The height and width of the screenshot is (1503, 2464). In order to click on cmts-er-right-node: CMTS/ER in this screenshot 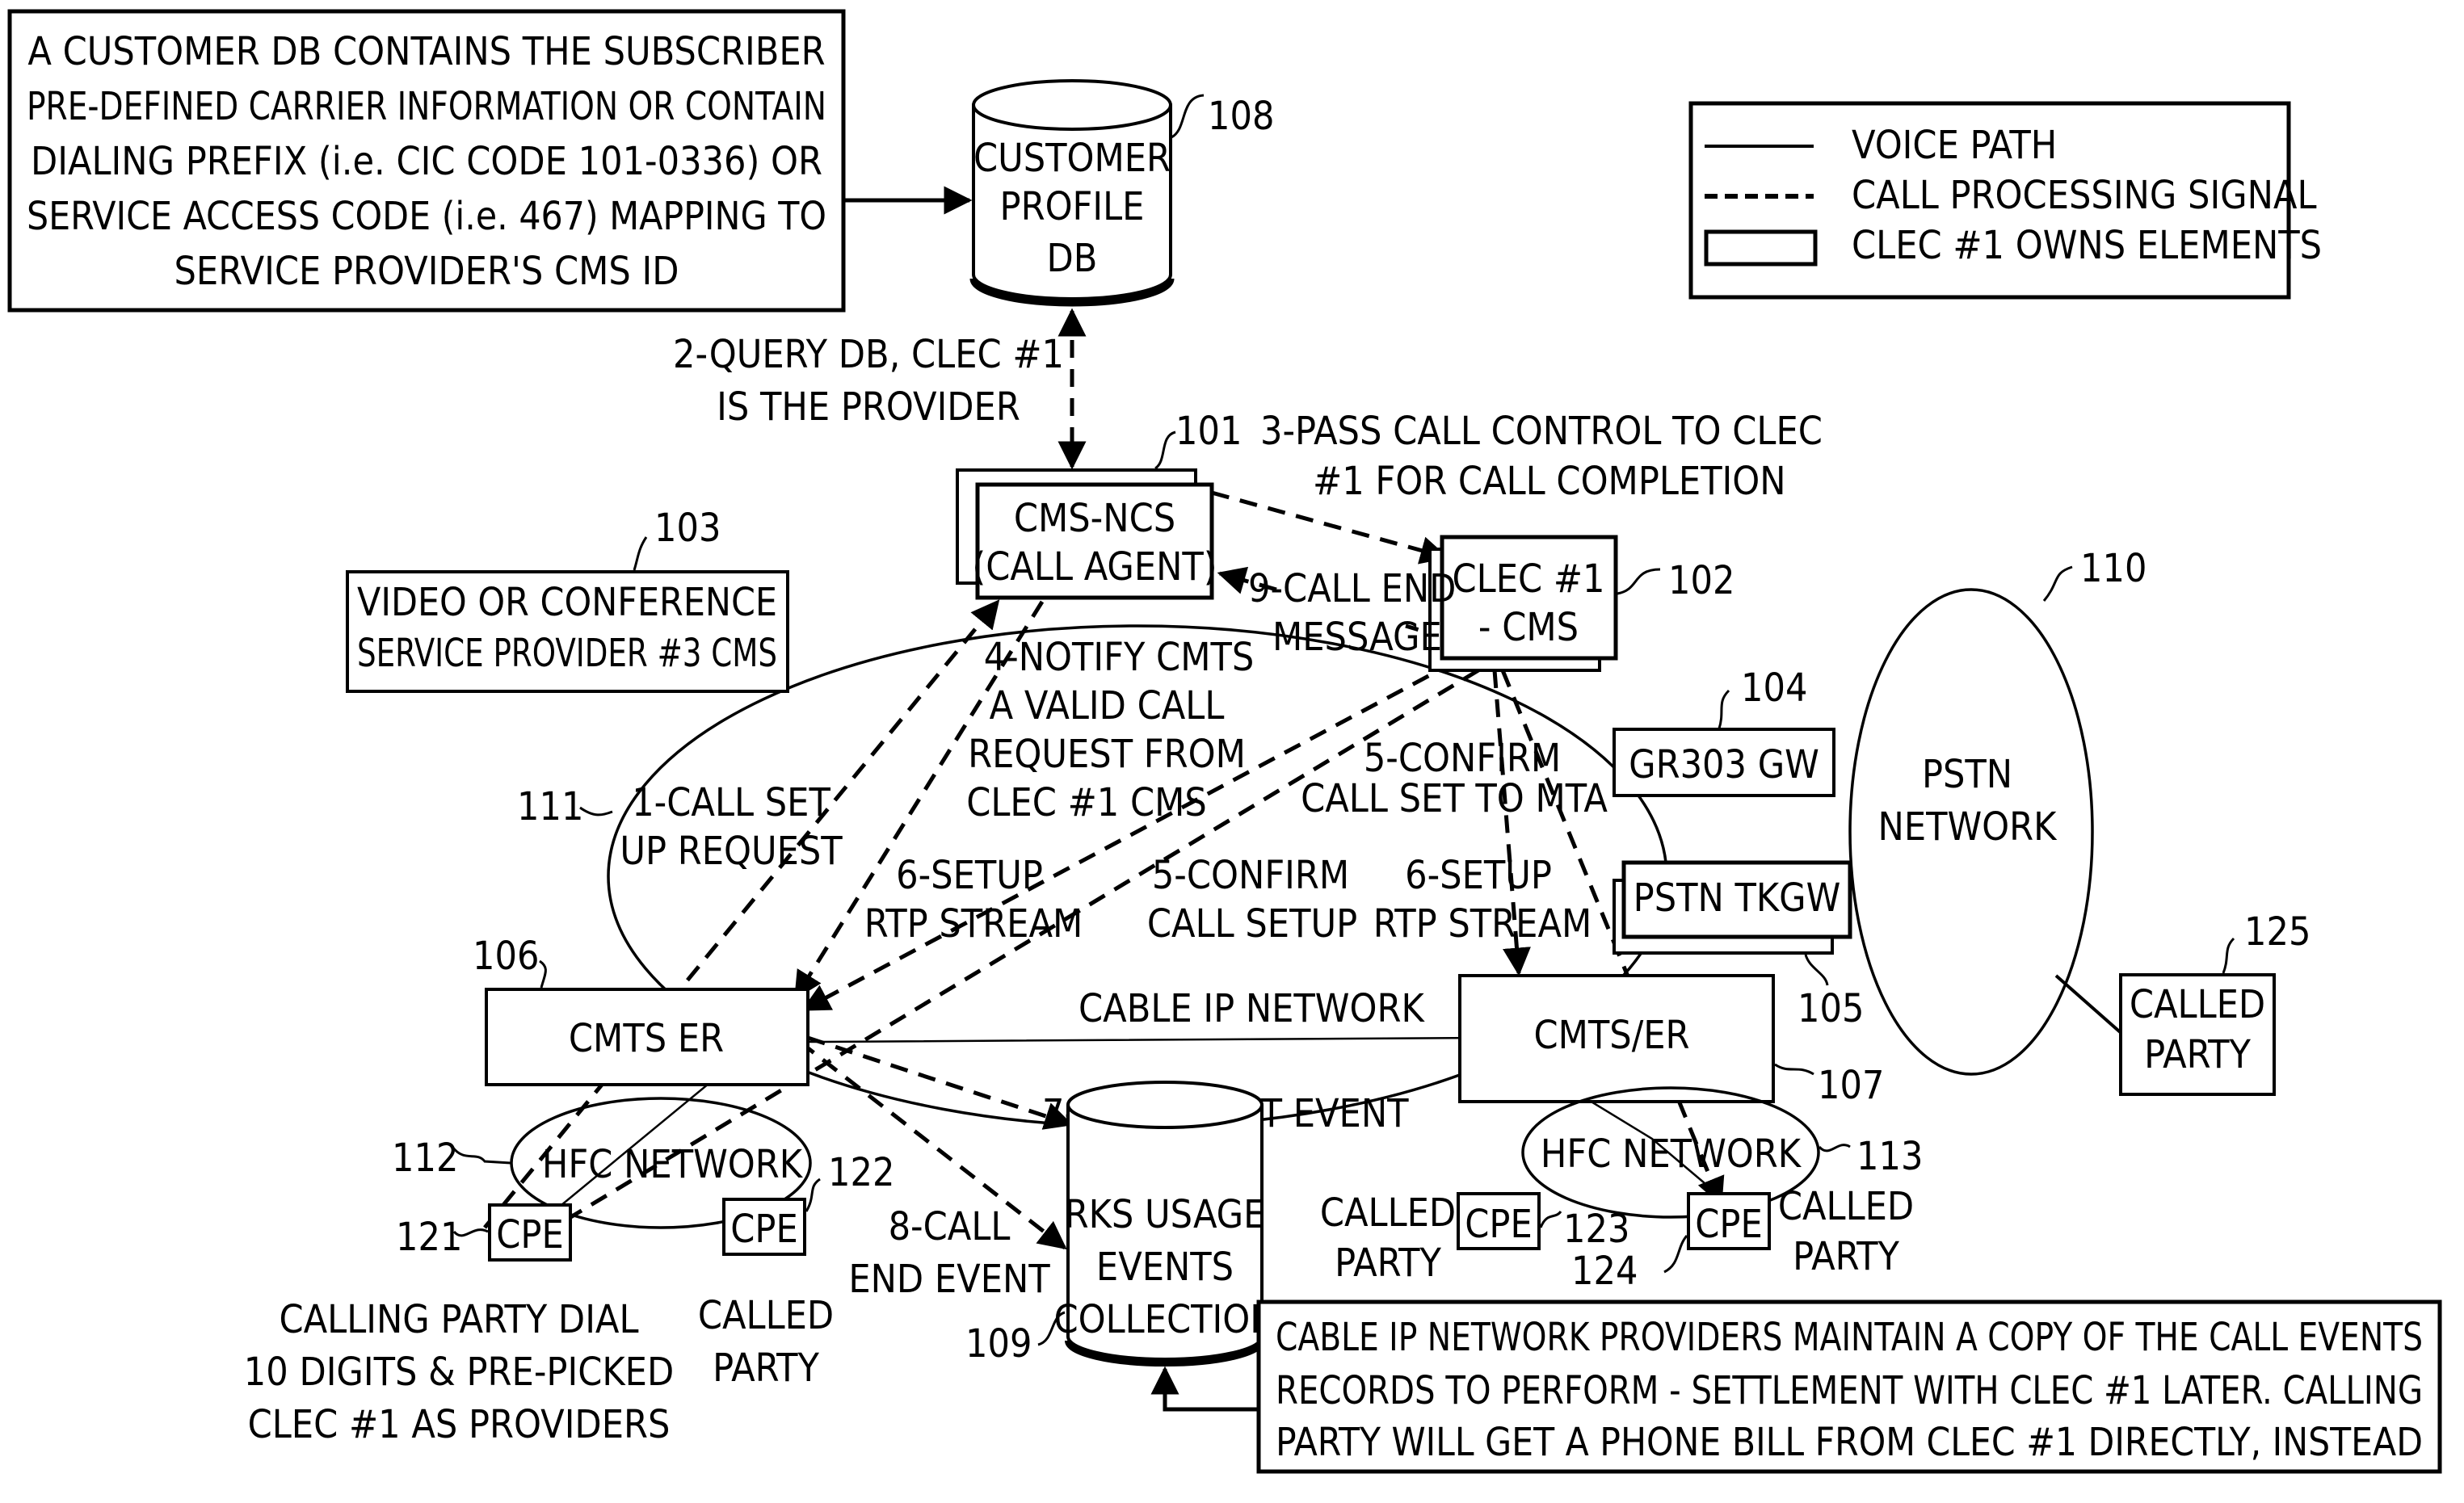, I will do `click(1616, 1039)`.